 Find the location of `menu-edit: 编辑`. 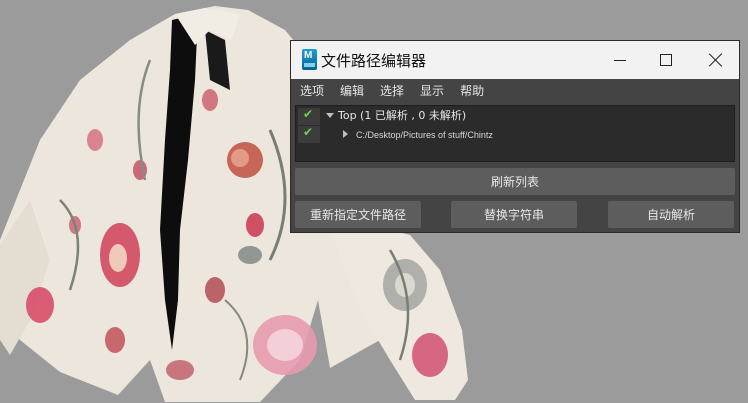

menu-edit: 编辑 is located at coordinates (352, 91).